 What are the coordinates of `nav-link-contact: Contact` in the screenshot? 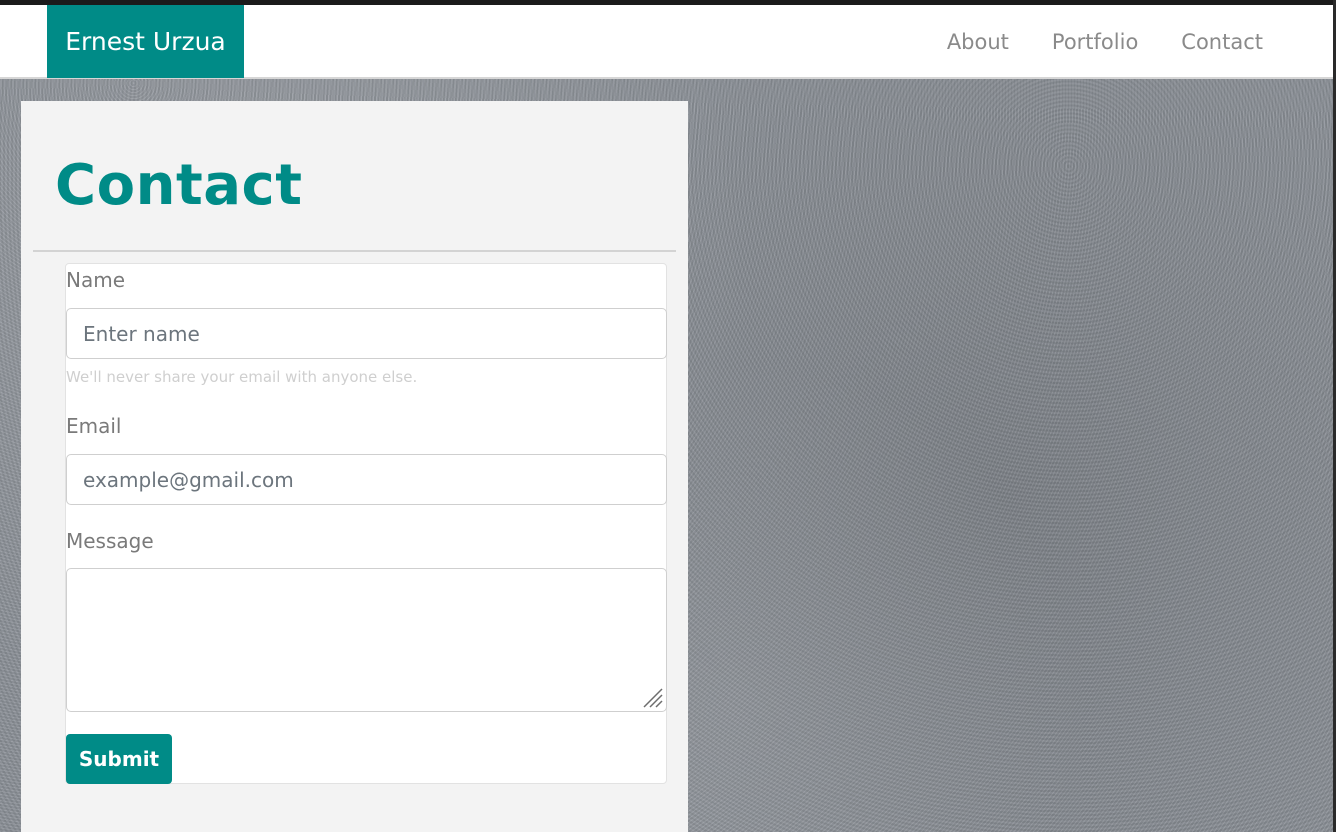 It's located at (1222, 42).